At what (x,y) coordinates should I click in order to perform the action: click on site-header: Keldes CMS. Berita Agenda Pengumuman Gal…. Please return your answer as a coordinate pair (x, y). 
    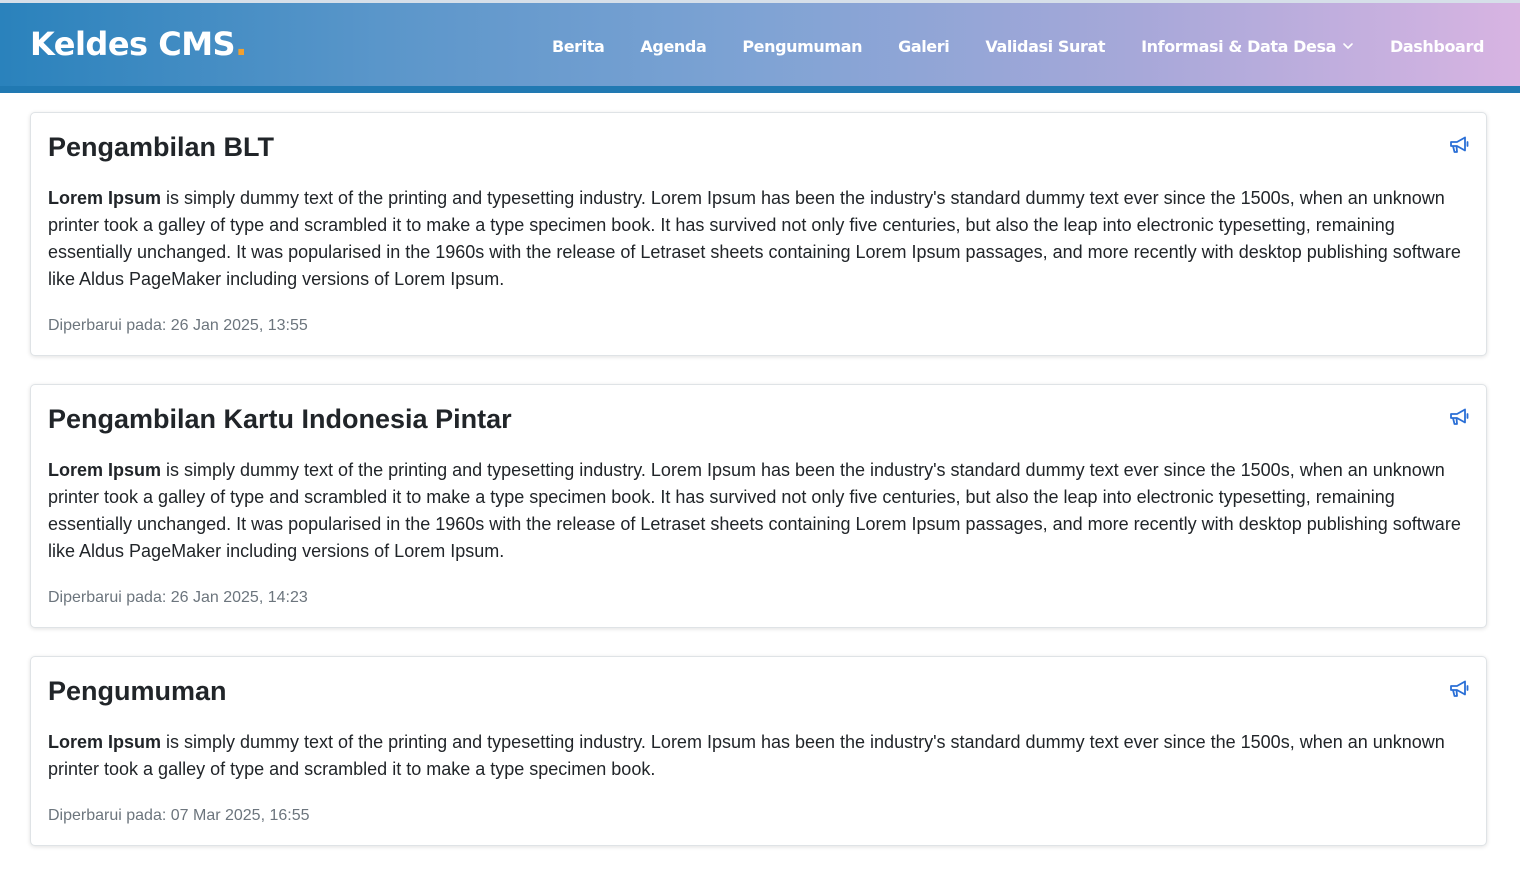
    Looking at the image, I should click on (760, 43).